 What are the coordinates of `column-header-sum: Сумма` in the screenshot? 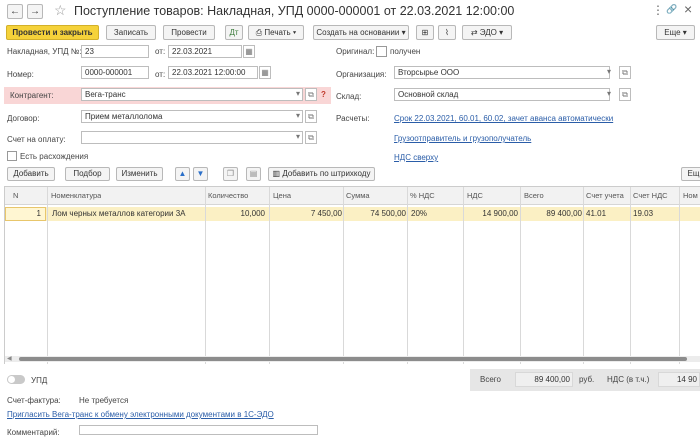 It's located at (358, 195).